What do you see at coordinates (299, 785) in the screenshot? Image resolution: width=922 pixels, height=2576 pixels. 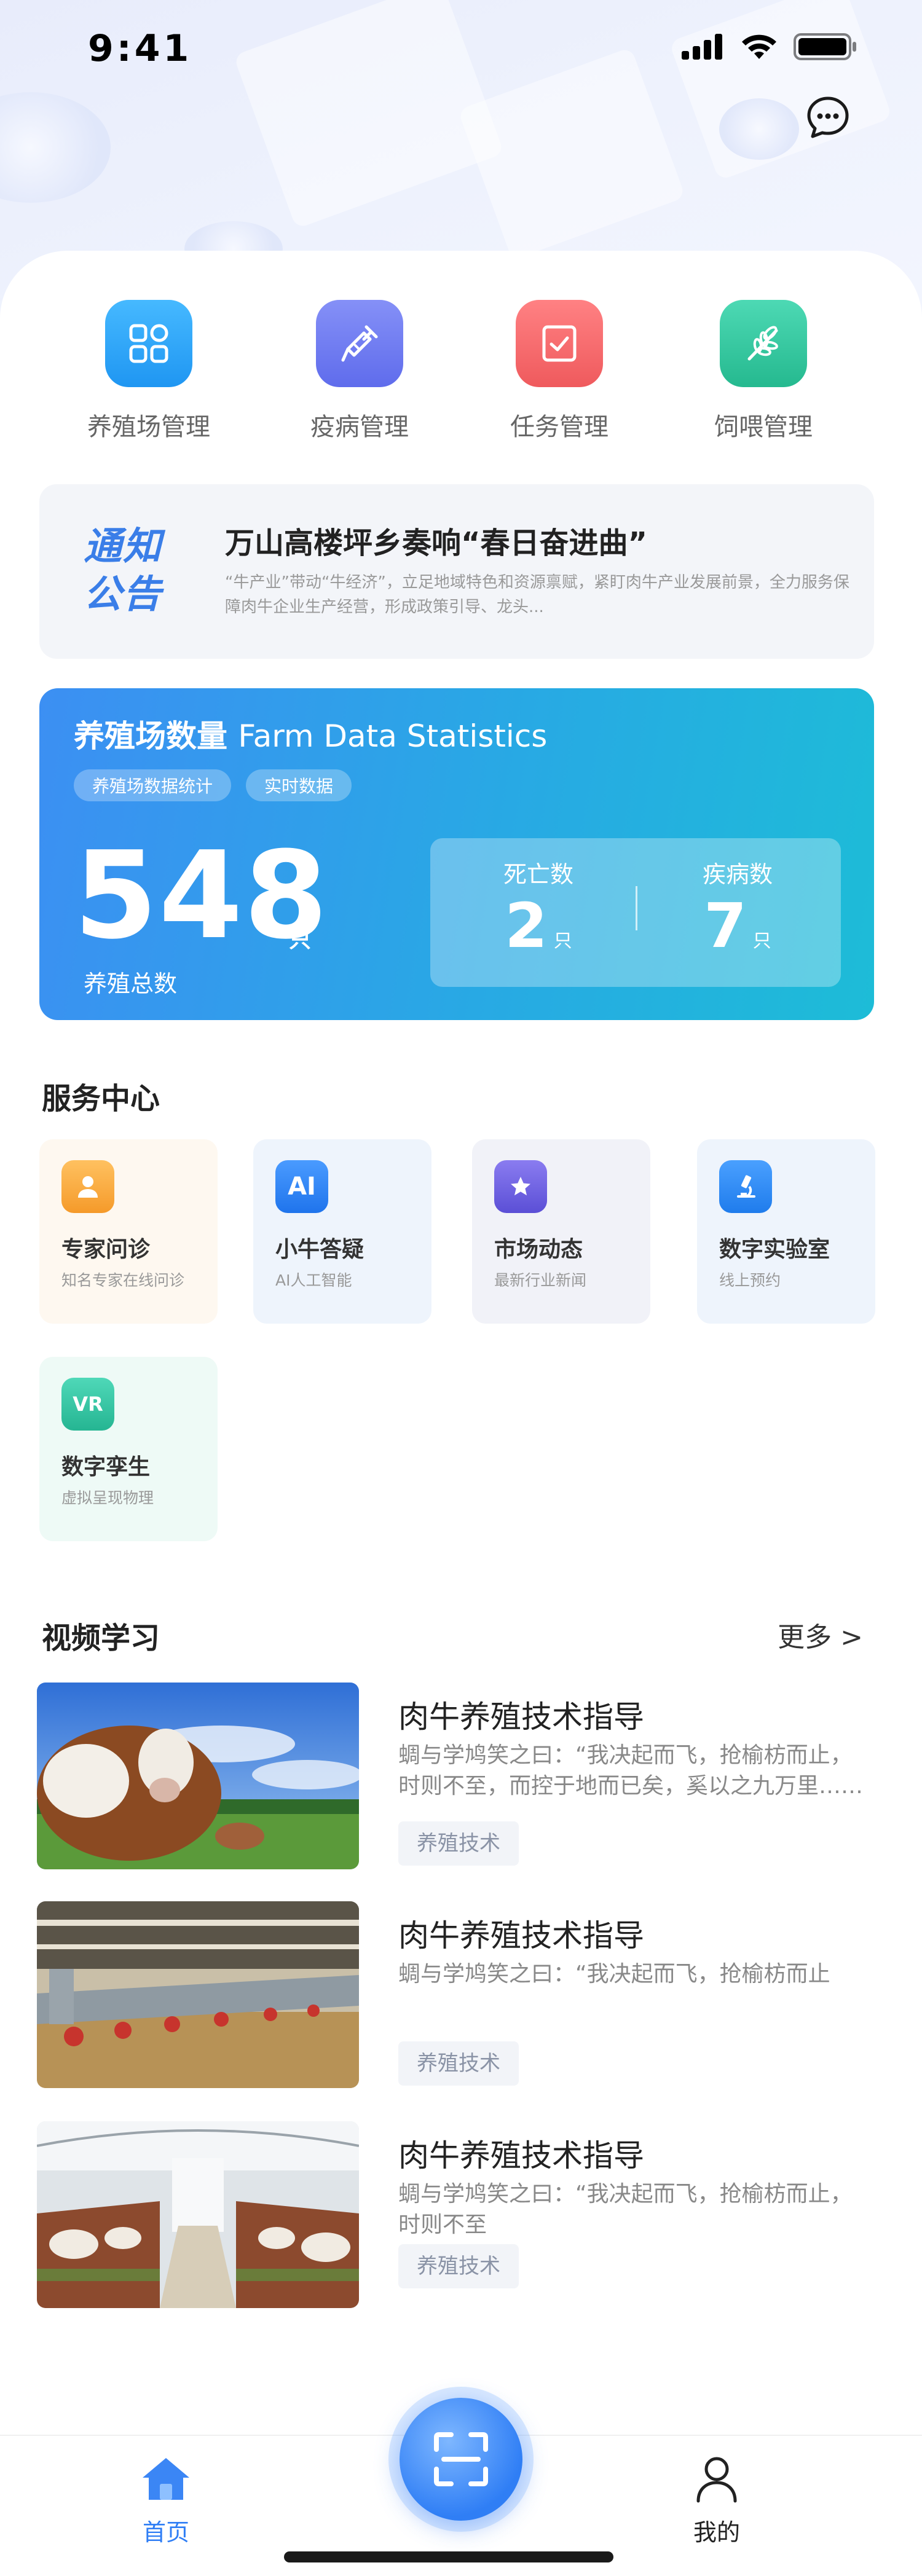 I see `stats-chip: 实时数据` at bounding box center [299, 785].